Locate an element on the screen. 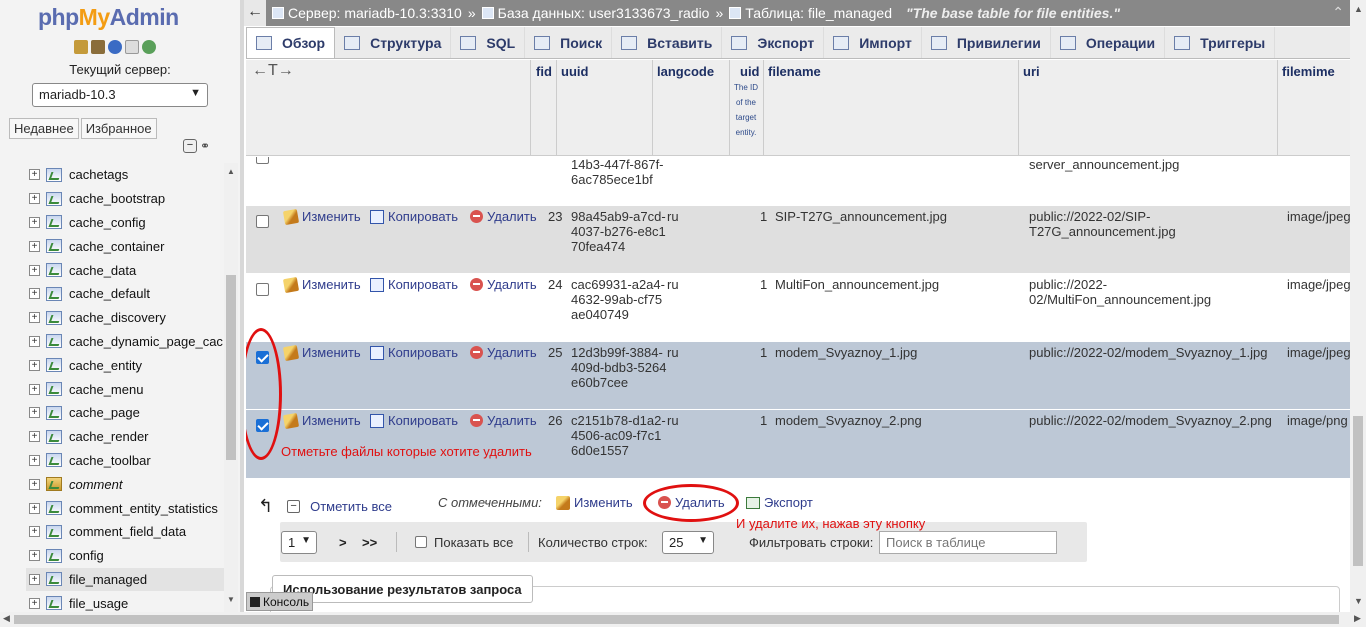 Image resolution: width=1366 pixels, height=627 pixels. column-header-filename: filename is located at coordinates (794, 71).